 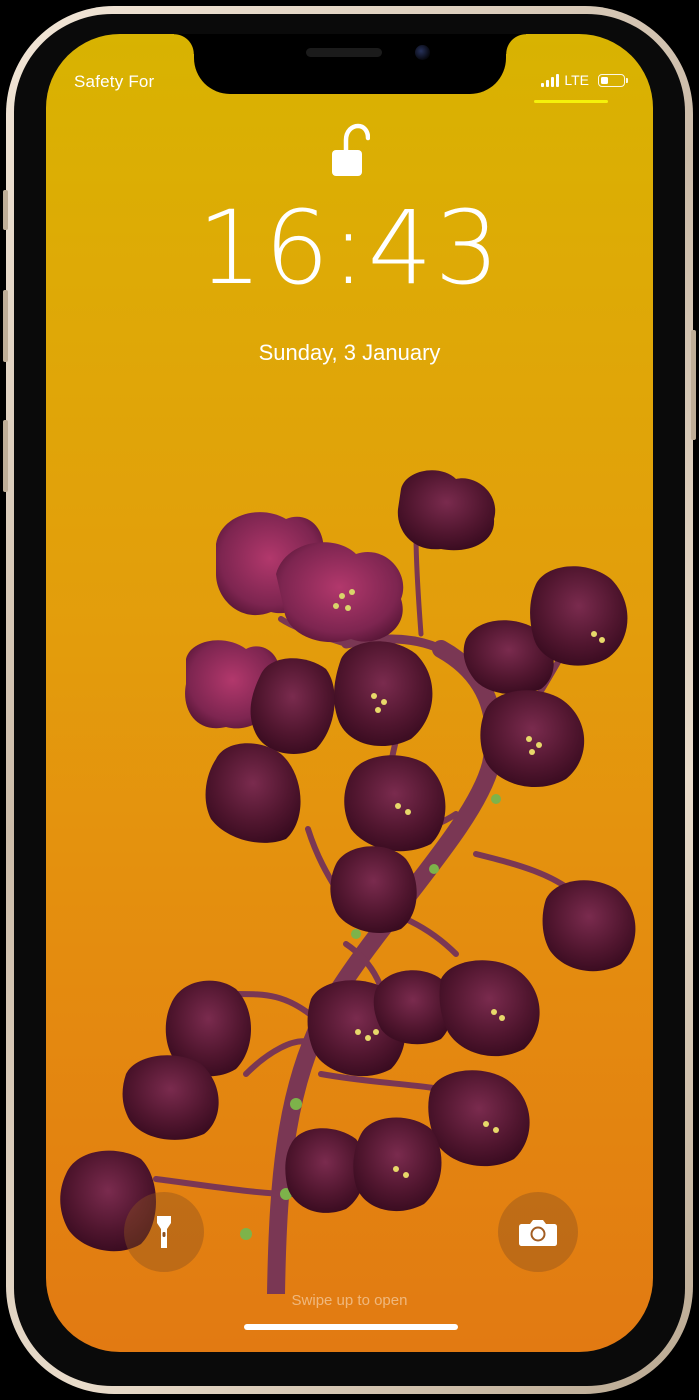 I want to click on lock-screen-date: Sunday, 3 January, so click(x=349, y=352).